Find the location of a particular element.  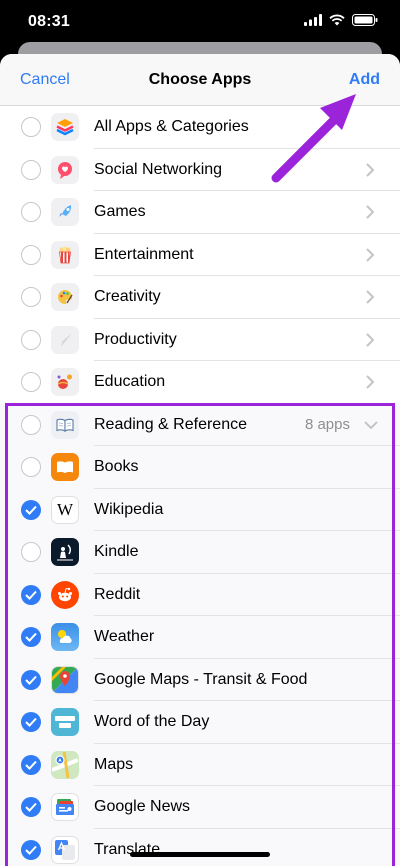

row-label: Reddit is located at coordinates (117, 594).